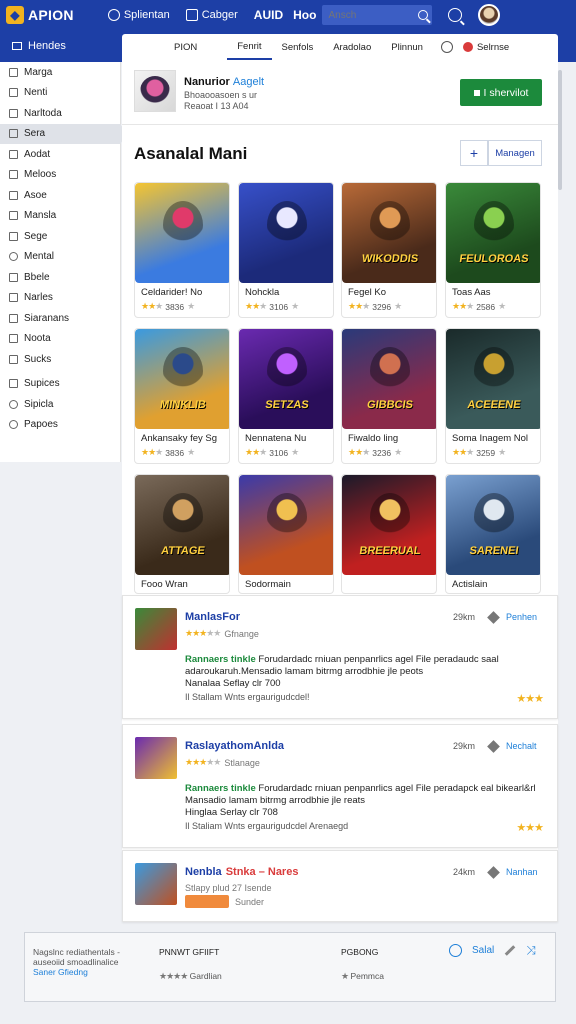  I want to click on question-icon, so click(446, 47).